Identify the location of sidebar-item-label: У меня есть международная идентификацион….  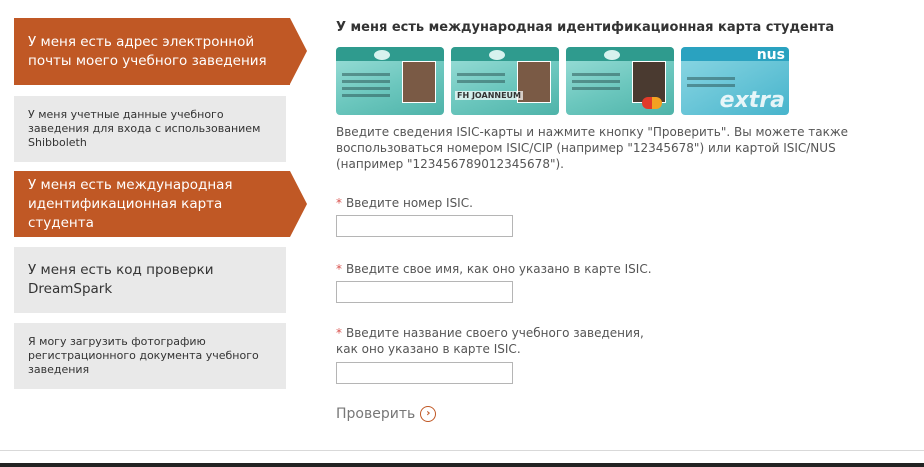
(130, 203).